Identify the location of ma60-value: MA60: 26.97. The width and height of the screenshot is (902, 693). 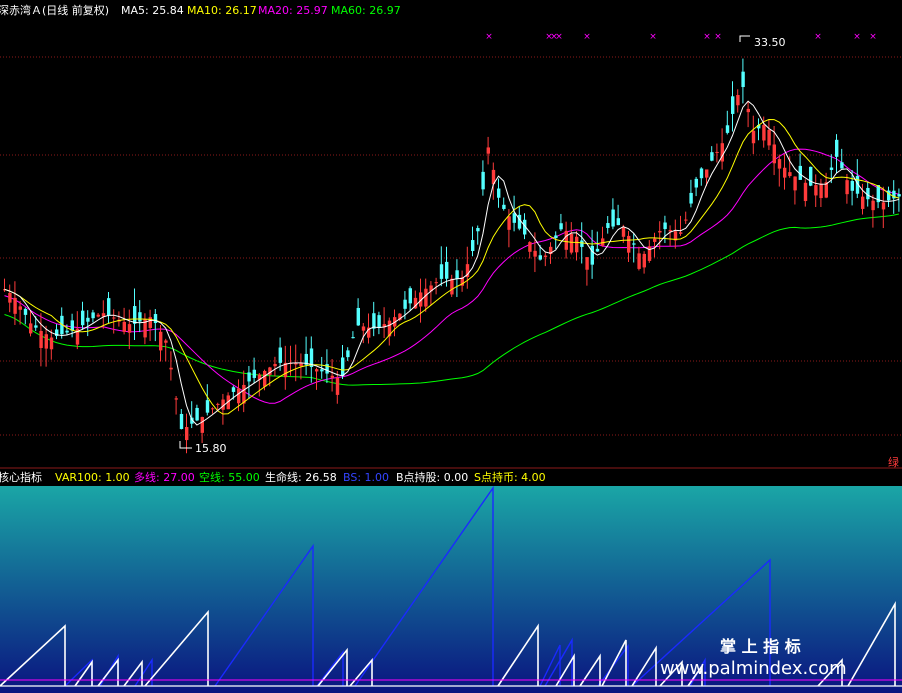
(366, 10).